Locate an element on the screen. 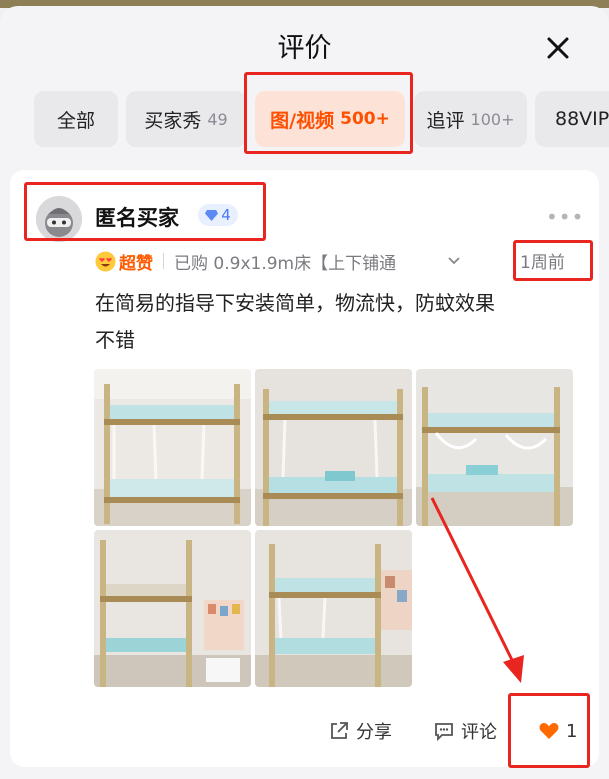  tab-all: 全部 is located at coordinates (76, 119).